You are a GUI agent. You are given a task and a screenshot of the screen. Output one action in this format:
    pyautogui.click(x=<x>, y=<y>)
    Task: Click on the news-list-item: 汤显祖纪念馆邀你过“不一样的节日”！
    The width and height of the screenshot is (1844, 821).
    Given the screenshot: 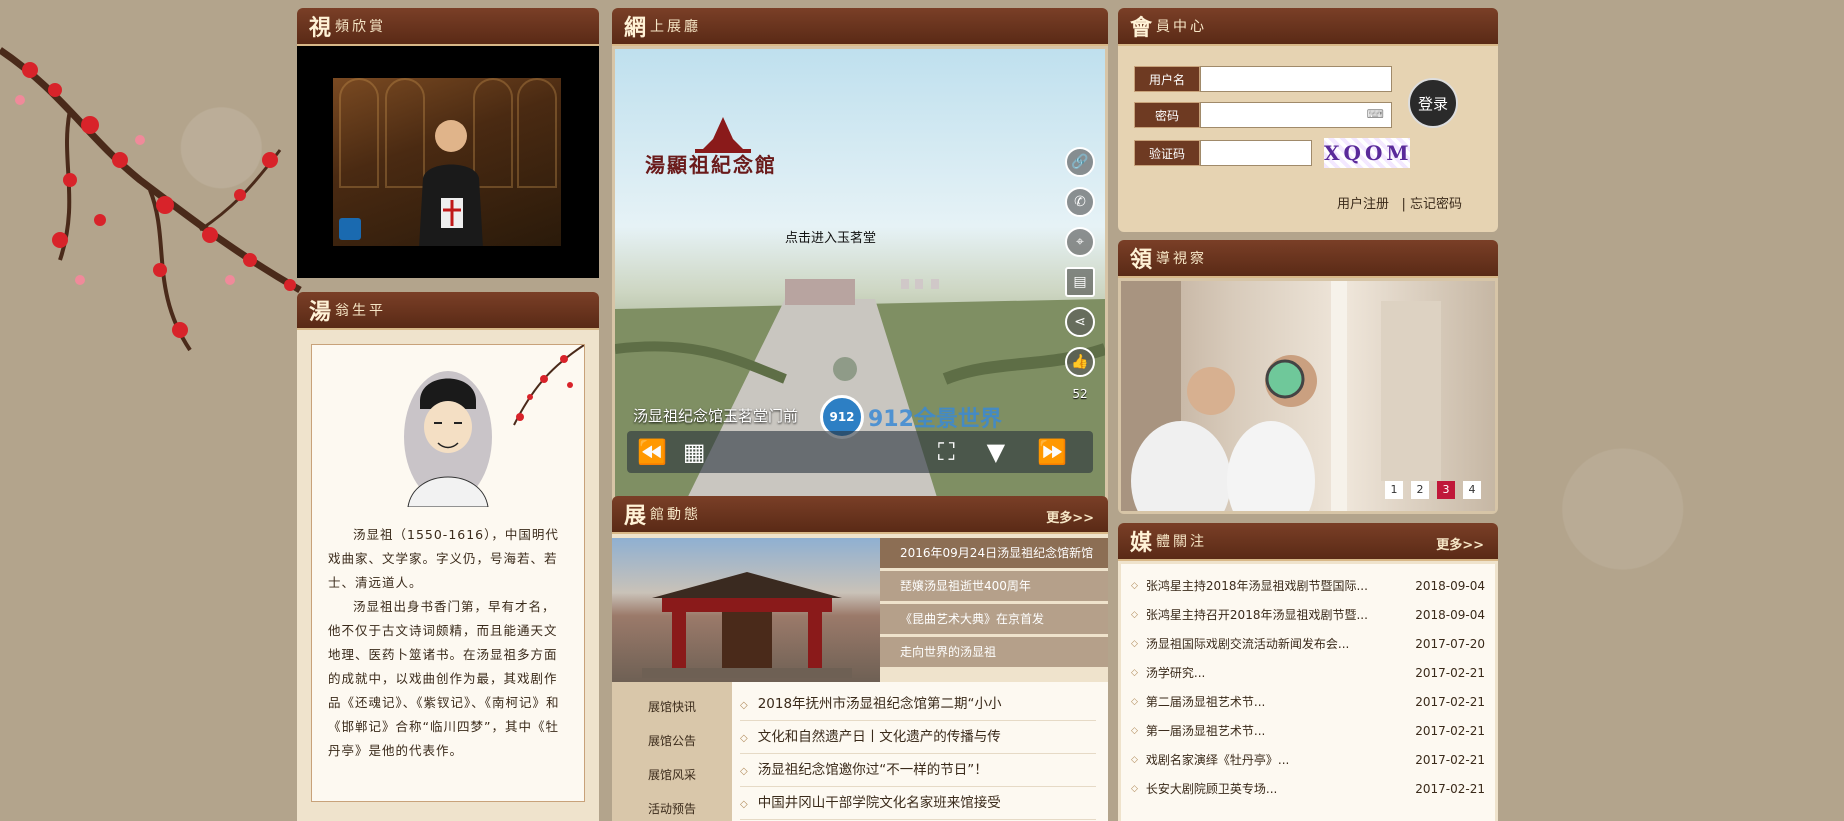 What is the action you would take?
    pyautogui.click(x=918, y=770)
    